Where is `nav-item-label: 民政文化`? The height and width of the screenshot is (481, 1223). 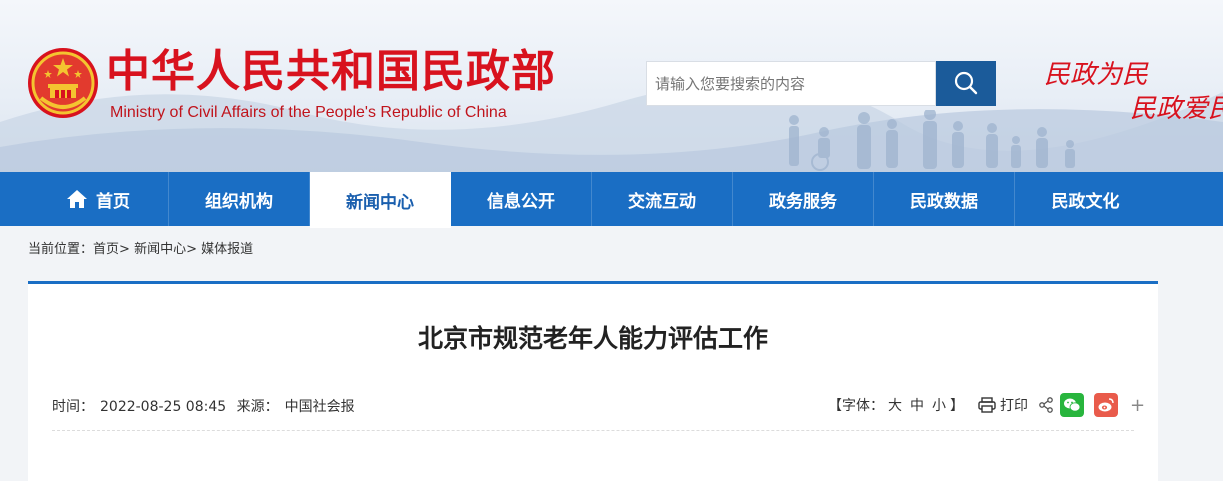
nav-item-label: 民政文化 is located at coordinates (1085, 201).